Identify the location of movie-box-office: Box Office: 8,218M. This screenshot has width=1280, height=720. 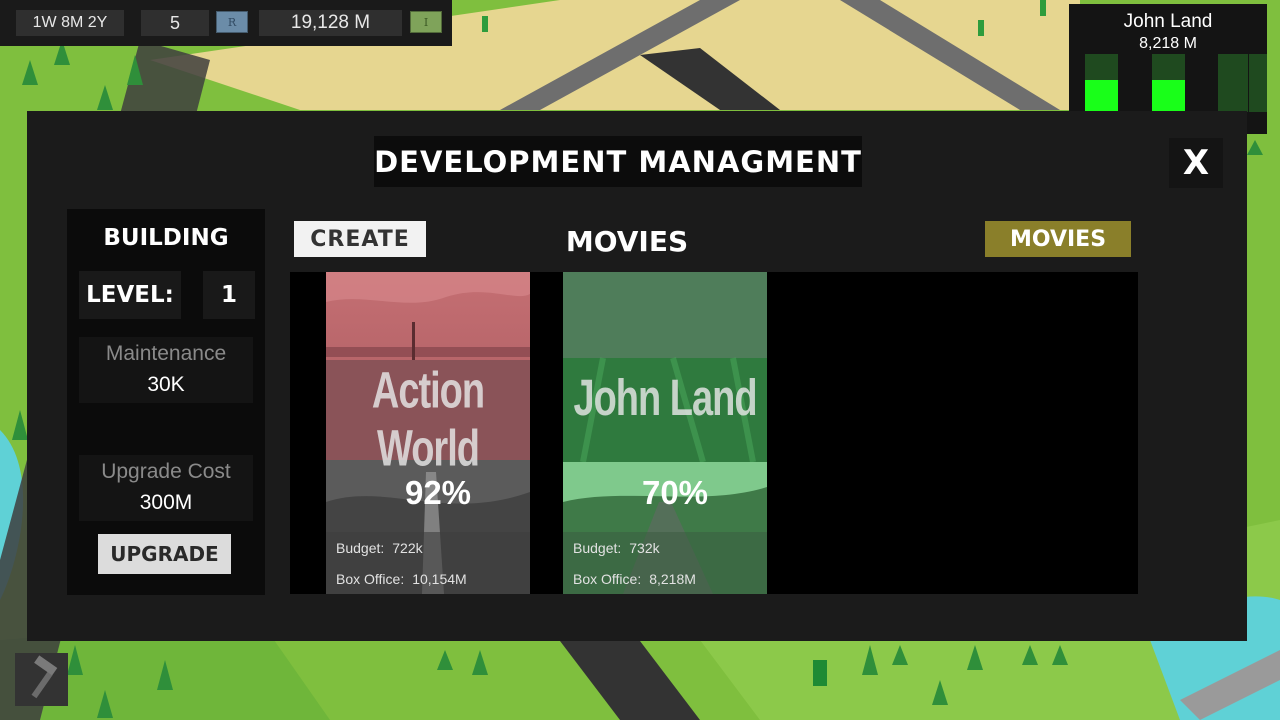
(634, 579).